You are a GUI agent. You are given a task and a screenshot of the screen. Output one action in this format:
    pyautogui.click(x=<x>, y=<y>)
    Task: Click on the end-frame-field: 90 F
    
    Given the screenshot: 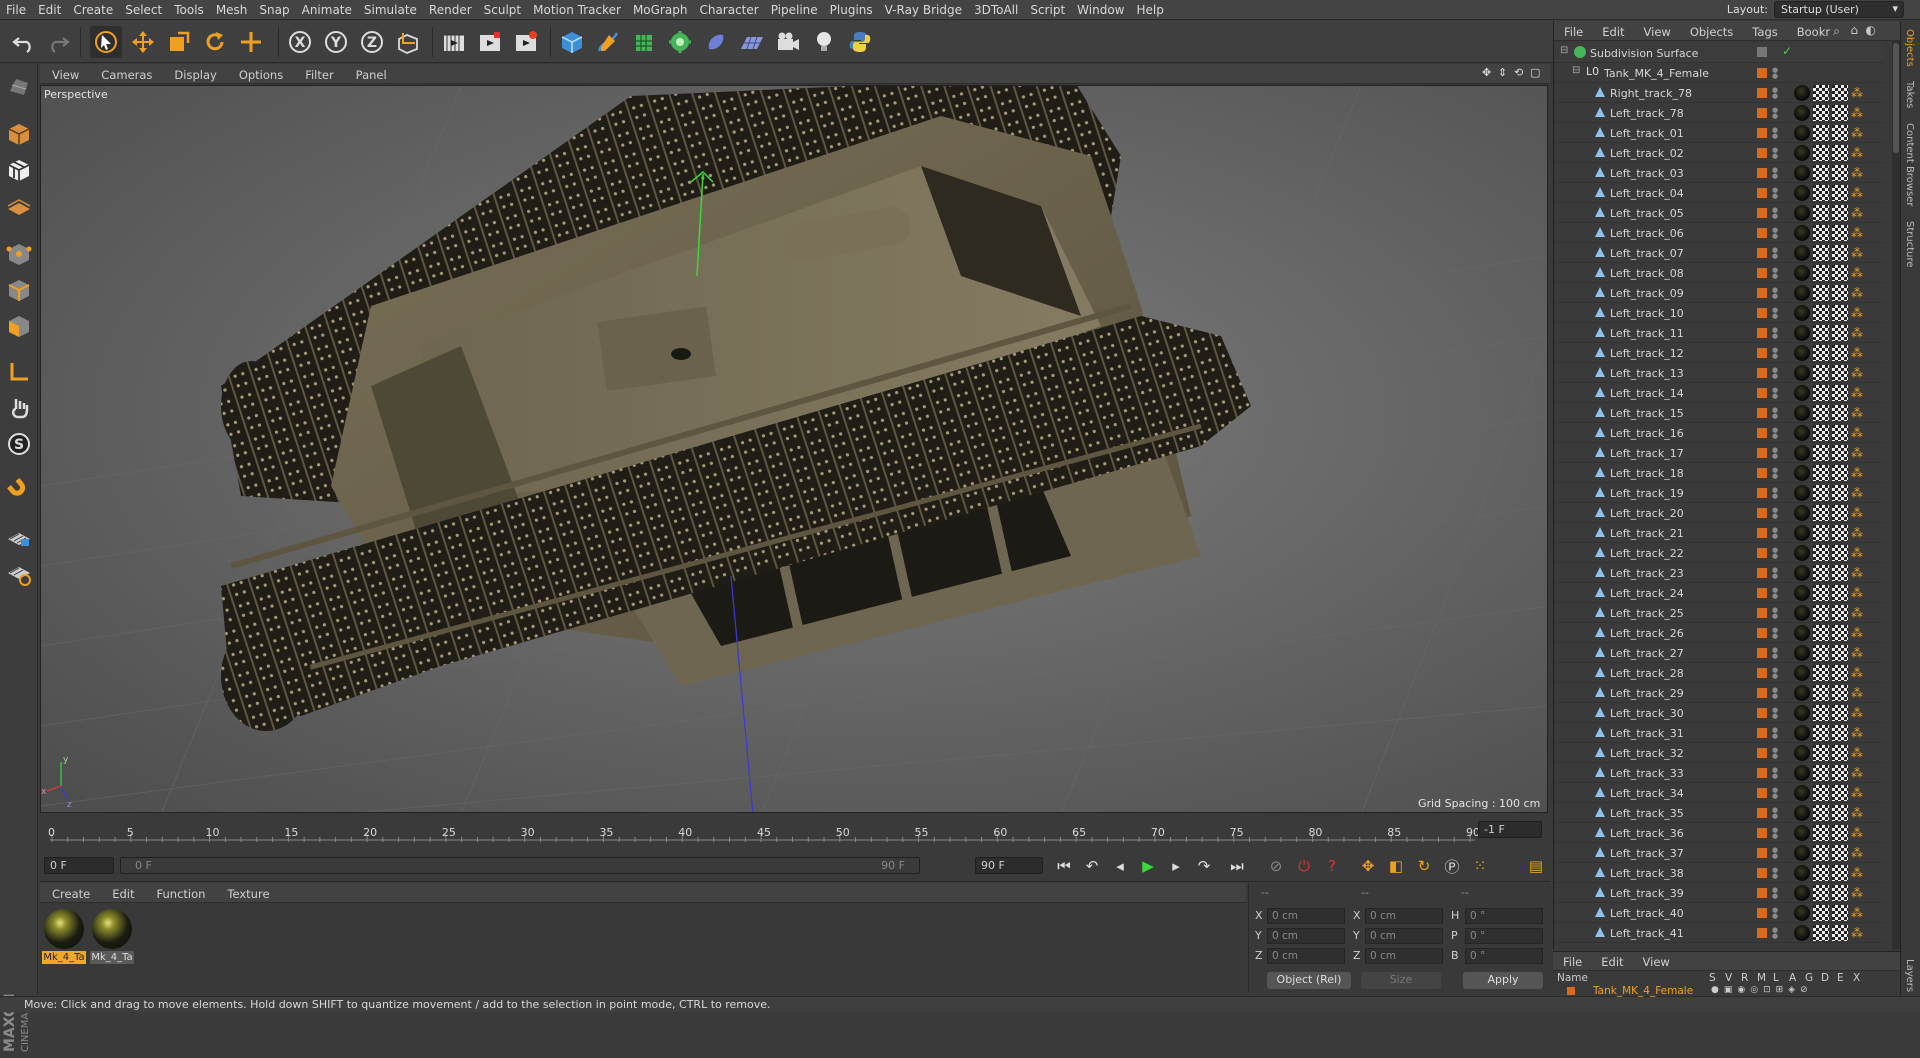 What is the action you would take?
    pyautogui.click(x=1009, y=865)
    